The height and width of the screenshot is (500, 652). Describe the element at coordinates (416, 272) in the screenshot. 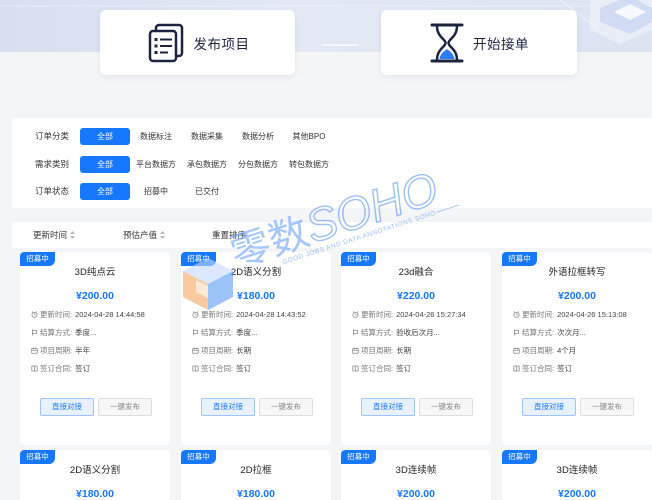

I see `project-title: 23d融合` at that location.